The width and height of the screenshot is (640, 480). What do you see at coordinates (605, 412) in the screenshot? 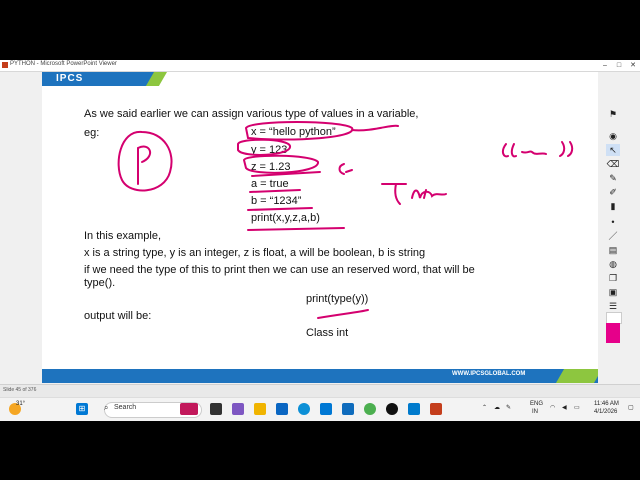
I see `clock-date: 4/1/2026` at bounding box center [605, 412].